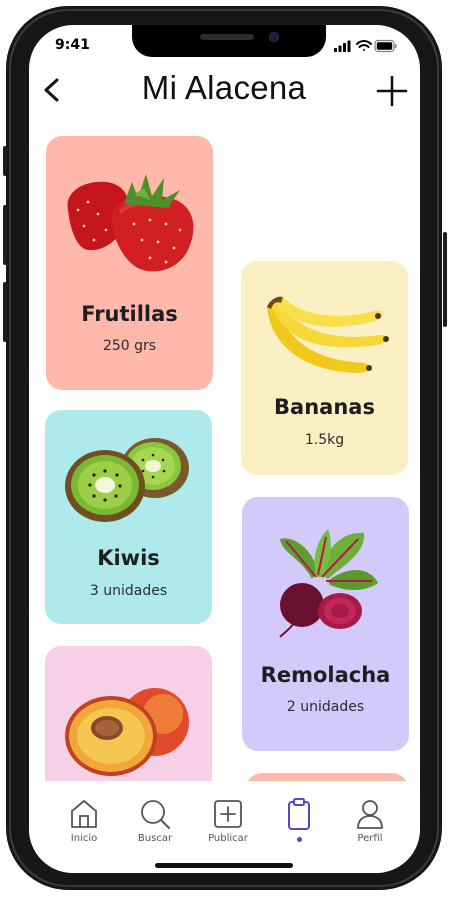 Image resolution: width=450 pixels, height=898 pixels. What do you see at coordinates (385, 46) in the screenshot?
I see `battery-icon` at bounding box center [385, 46].